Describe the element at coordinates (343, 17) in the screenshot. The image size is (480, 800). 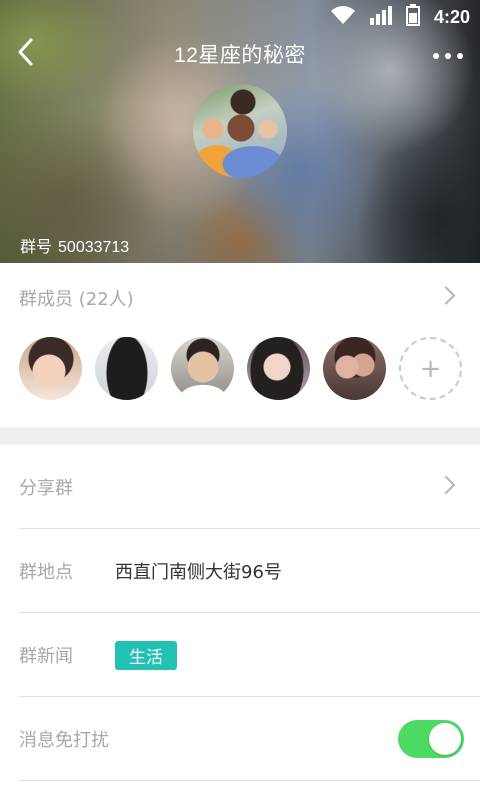
I see `wifi-icon` at that location.